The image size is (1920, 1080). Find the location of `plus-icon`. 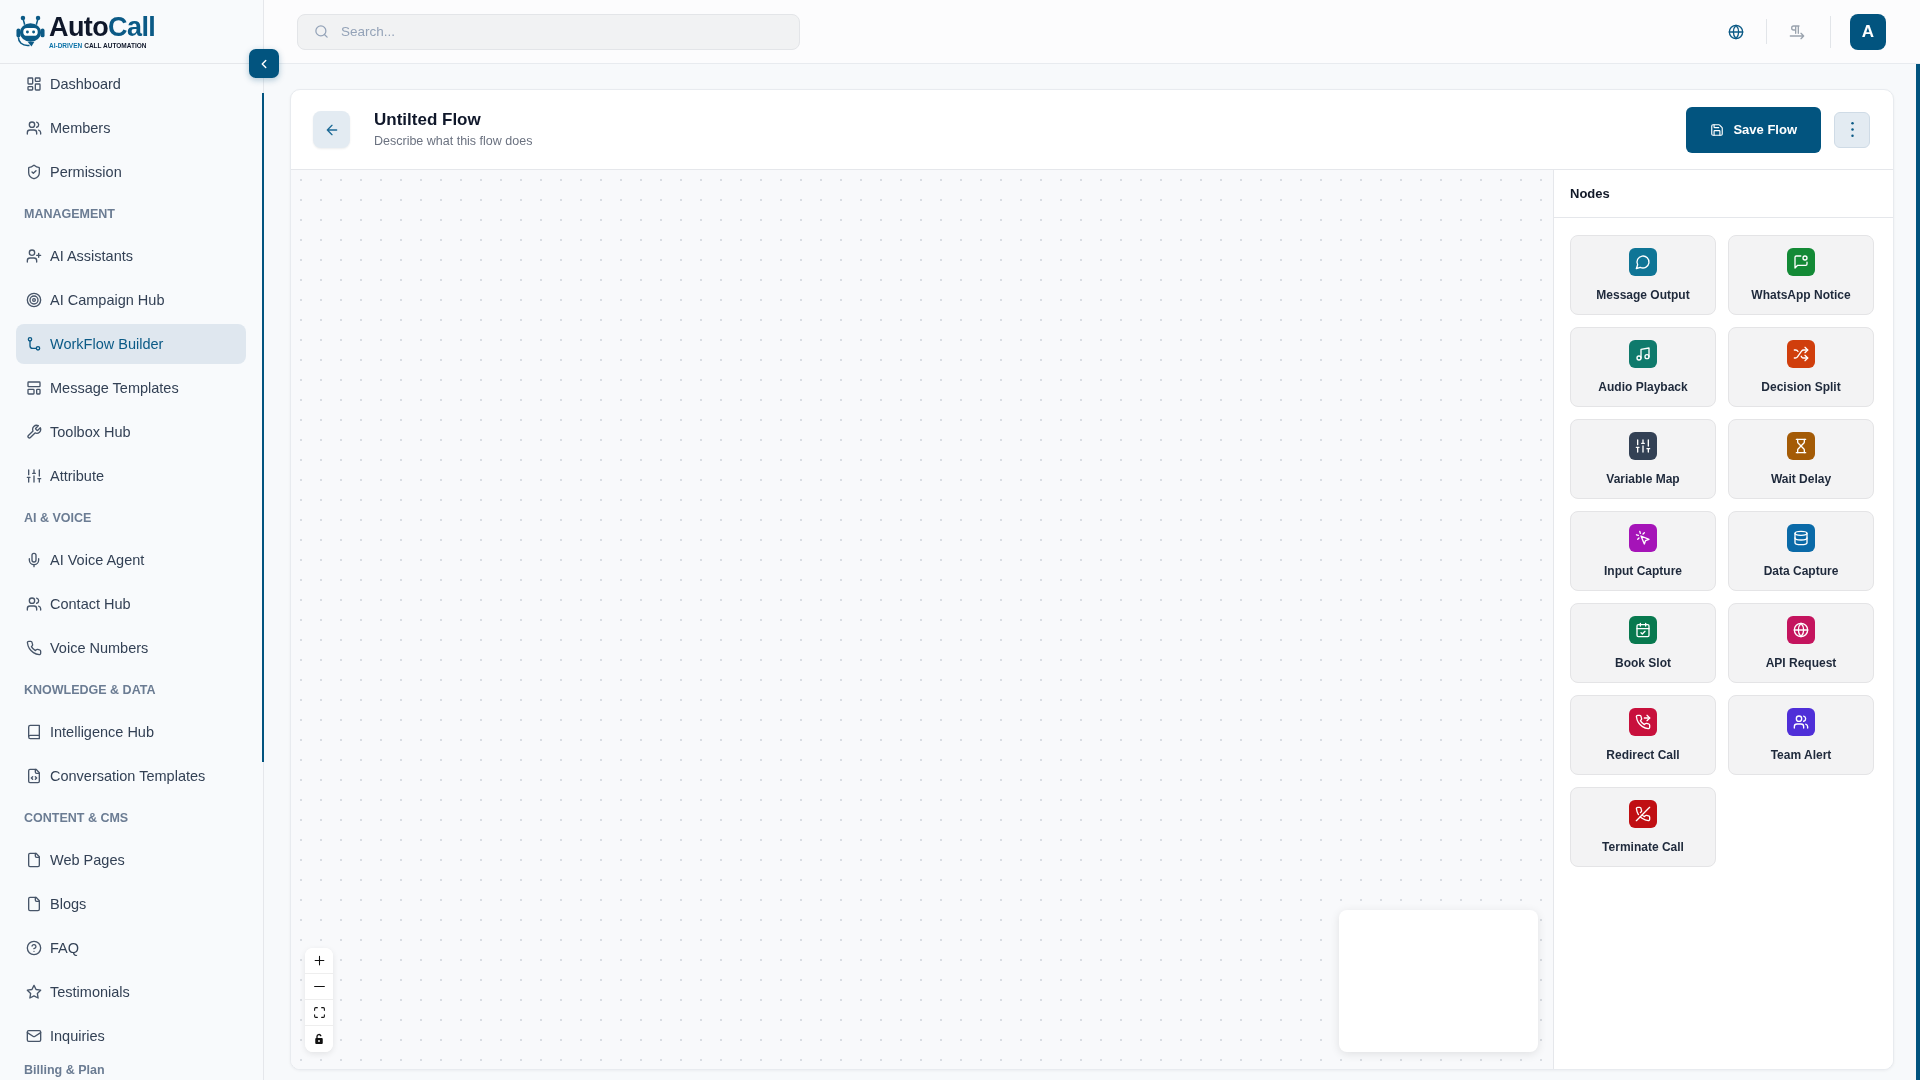

plus-icon is located at coordinates (319, 960).